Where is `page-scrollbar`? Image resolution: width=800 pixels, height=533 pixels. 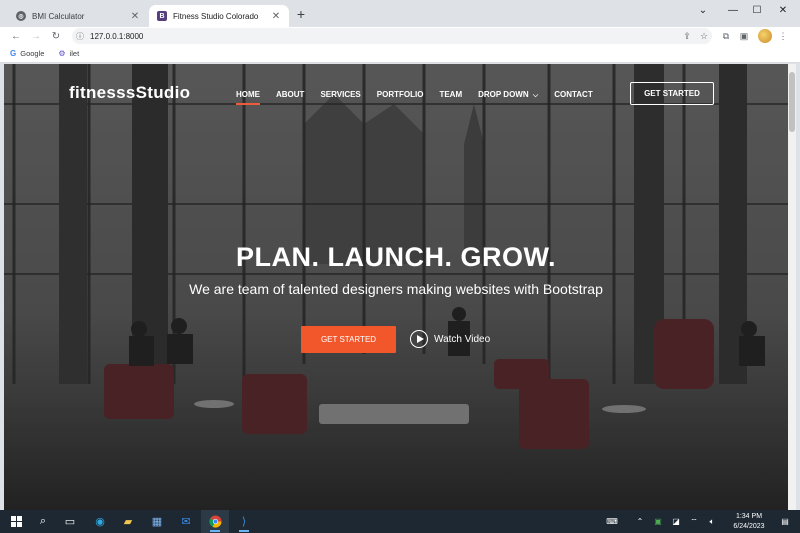 page-scrollbar is located at coordinates (792, 287).